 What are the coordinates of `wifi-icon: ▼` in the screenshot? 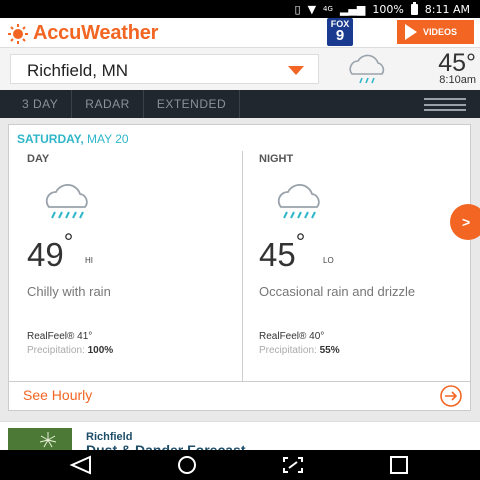 It's located at (312, 9).